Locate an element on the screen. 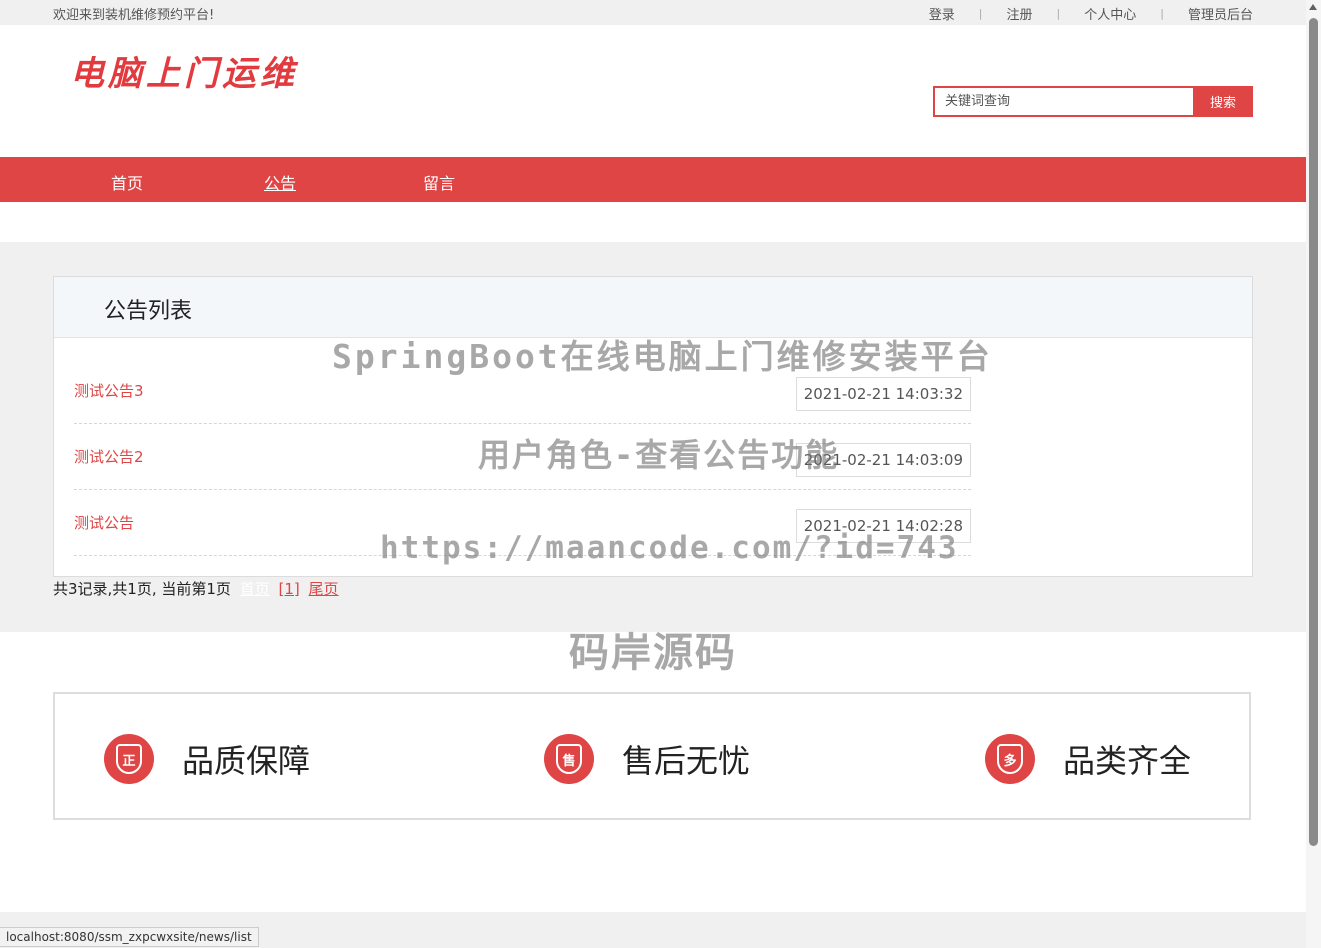  scroll-up-arrow-icon is located at coordinates (1313, 7).